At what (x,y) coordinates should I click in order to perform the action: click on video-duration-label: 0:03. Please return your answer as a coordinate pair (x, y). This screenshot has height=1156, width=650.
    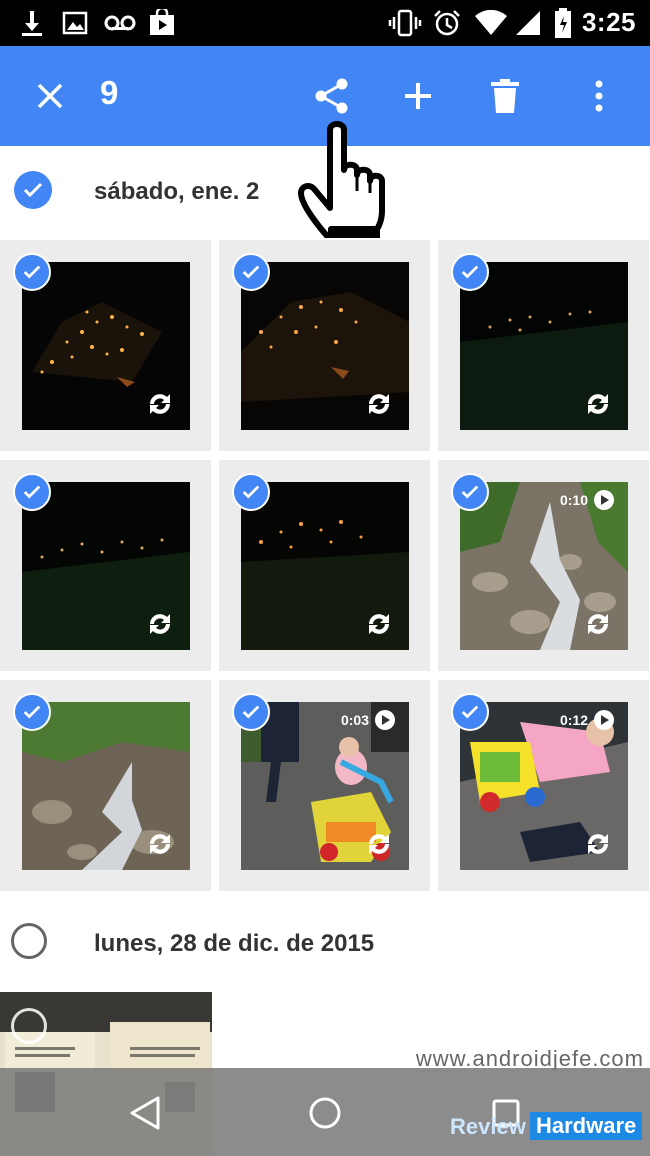
    Looking at the image, I should click on (368, 720).